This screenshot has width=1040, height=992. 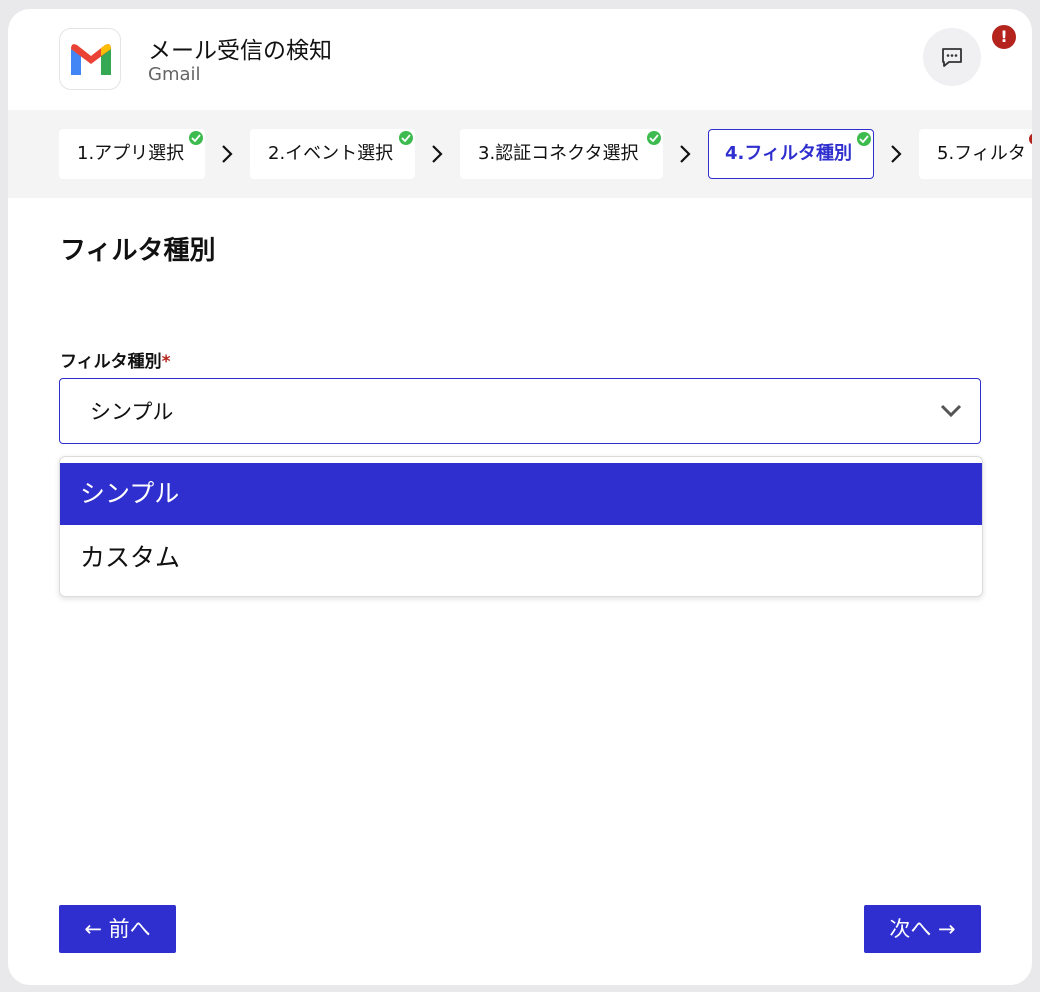 I want to click on chat-bubble-icon, so click(x=952, y=57).